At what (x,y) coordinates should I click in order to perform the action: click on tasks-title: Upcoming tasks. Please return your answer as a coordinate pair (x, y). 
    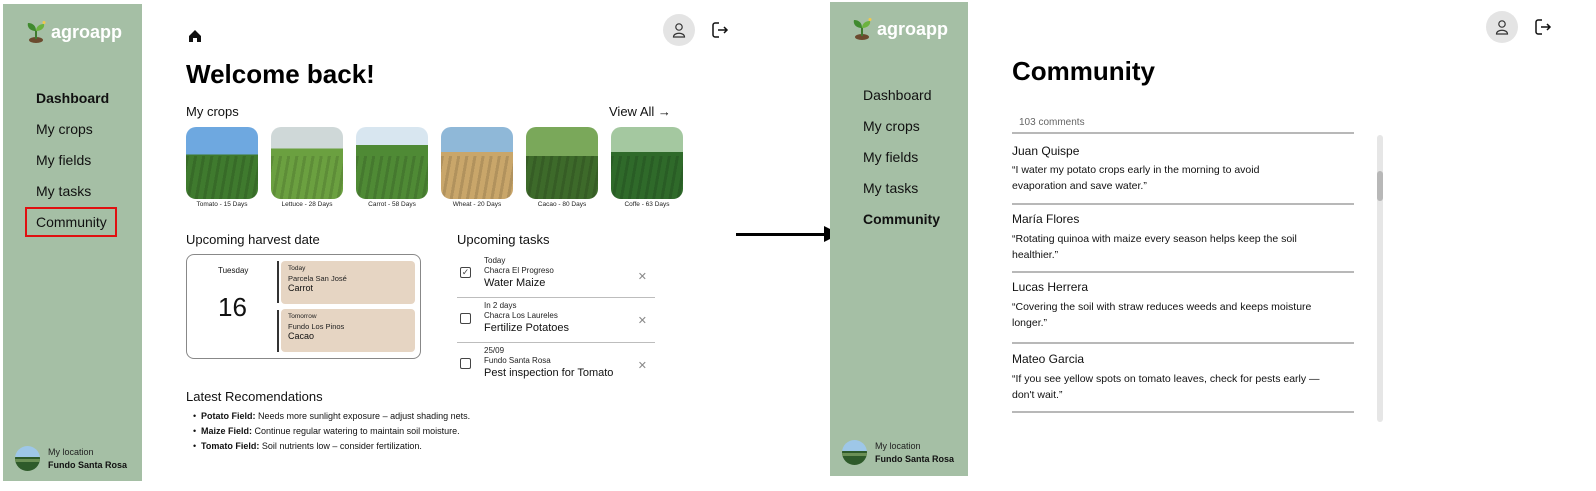
    Looking at the image, I should click on (503, 239).